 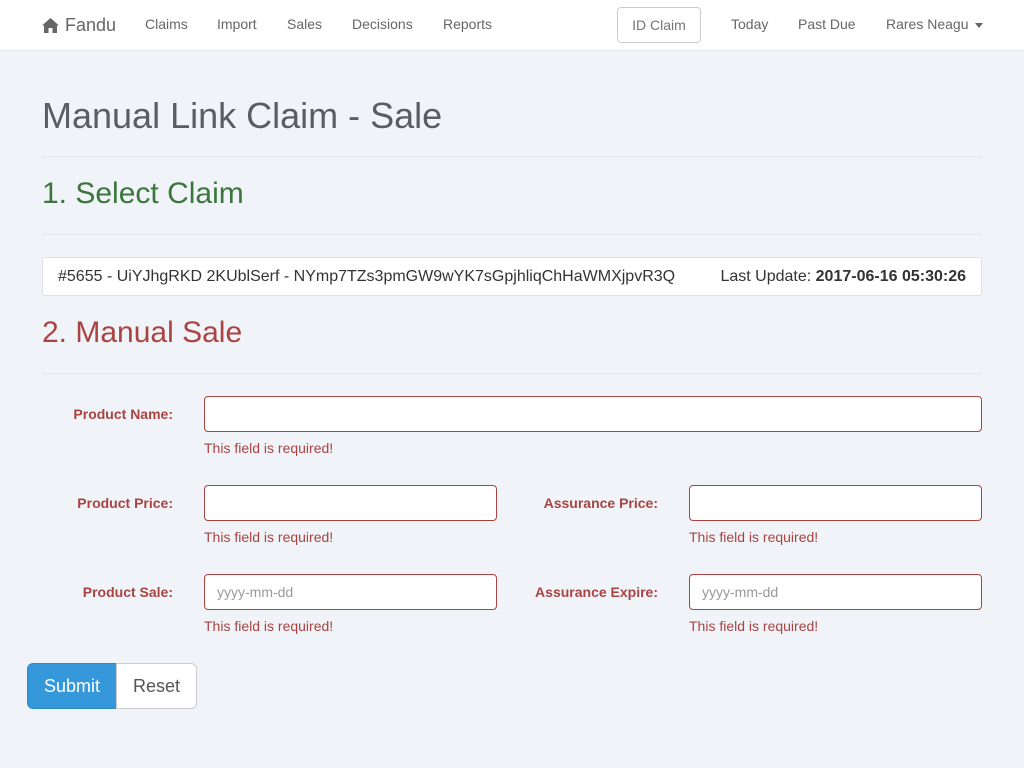 I want to click on assurance-expire-date-field, so click(x=835, y=592).